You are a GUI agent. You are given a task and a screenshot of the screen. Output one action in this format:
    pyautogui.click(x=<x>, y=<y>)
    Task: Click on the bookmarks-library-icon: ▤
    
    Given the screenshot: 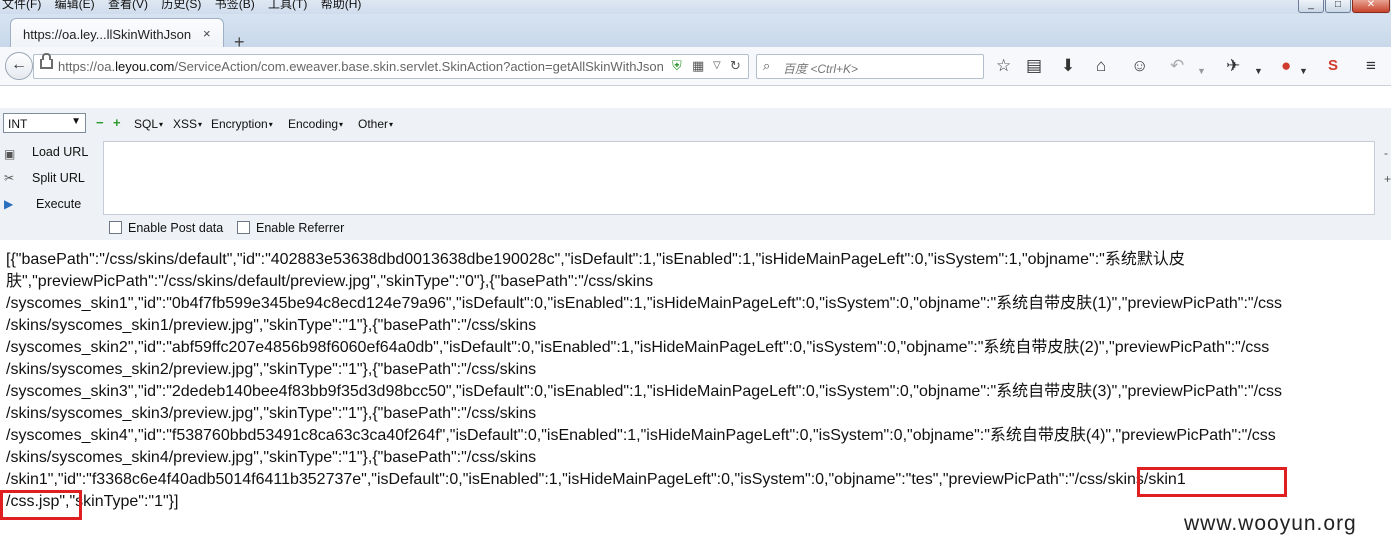 What is the action you would take?
    pyautogui.click(x=1034, y=66)
    